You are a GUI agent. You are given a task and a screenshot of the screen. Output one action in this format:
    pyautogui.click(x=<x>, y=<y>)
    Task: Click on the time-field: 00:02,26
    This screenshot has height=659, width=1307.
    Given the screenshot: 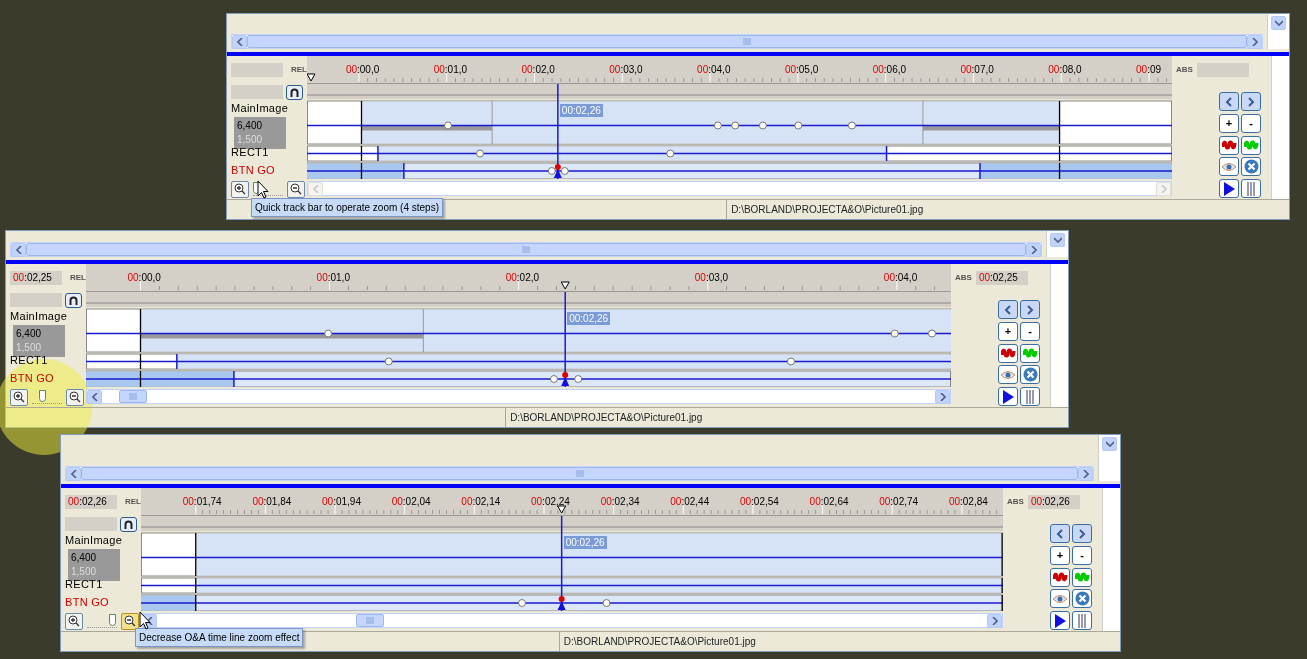 What is the action you would take?
    pyautogui.click(x=91, y=502)
    